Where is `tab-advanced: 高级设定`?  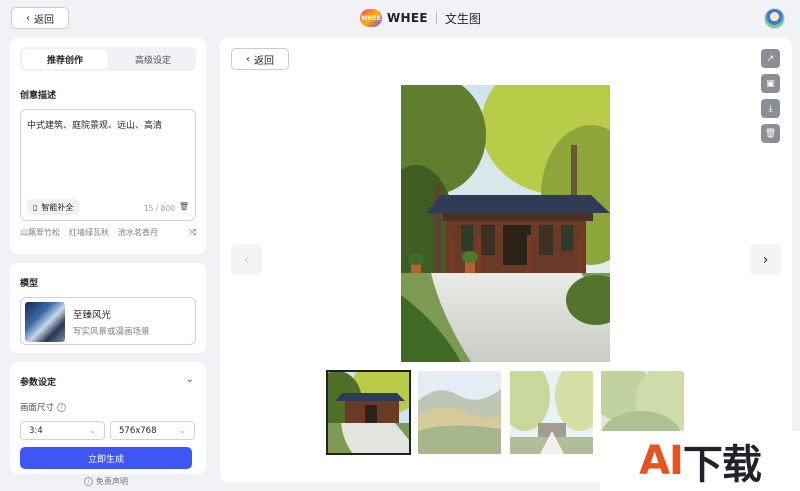
tab-advanced: 高级设定 is located at coordinates (153, 59).